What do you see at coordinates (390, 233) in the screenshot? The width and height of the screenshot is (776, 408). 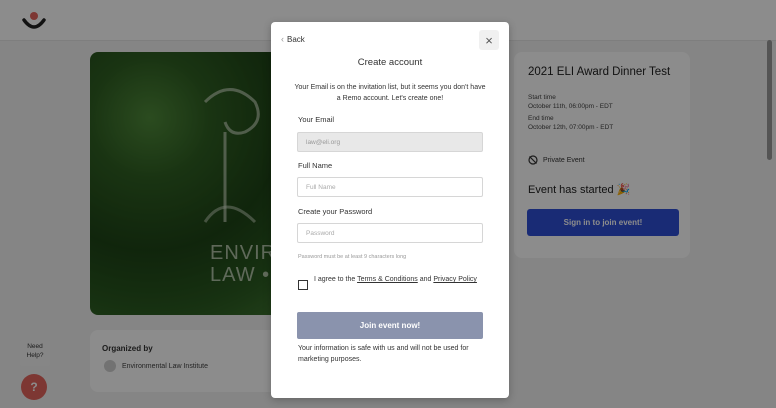 I see `password-input: Password` at bounding box center [390, 233].